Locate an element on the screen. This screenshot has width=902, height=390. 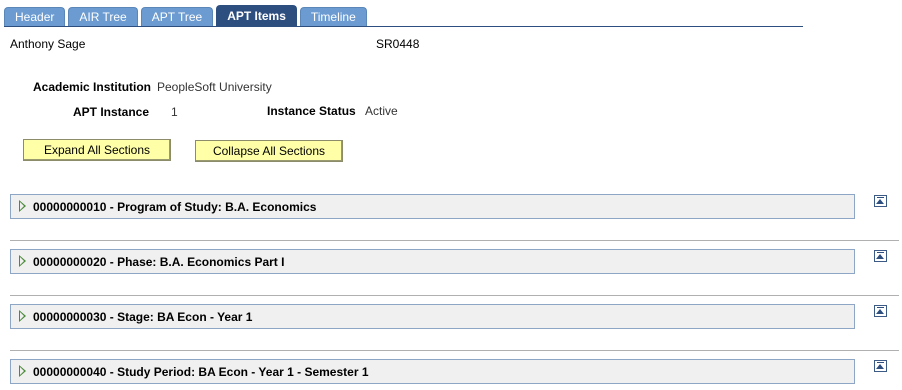
tab-apt-items: APT Items is located at coordinates (256, 15).